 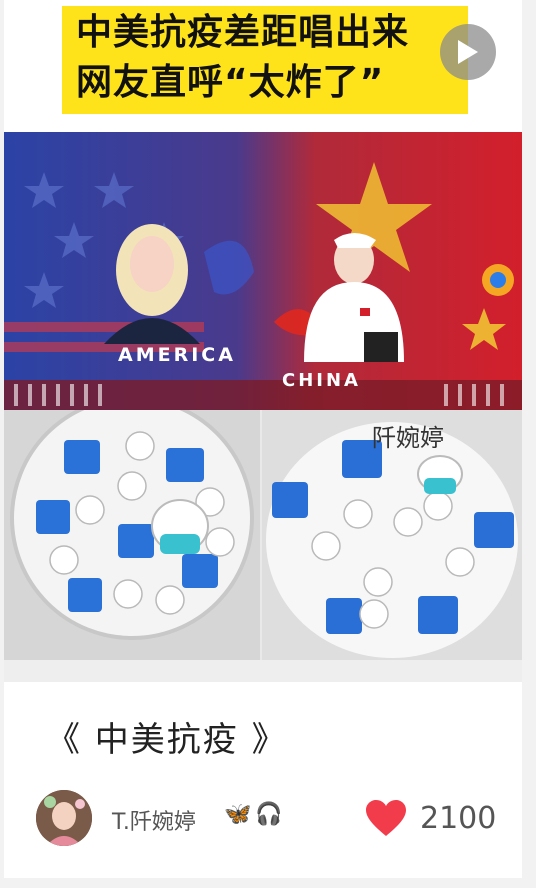 What do you see at coordinates (230, 82) in the screenshot?
I see `headline-line-2: 网友直呼“太炸了”` at bounding box center [230, 82].